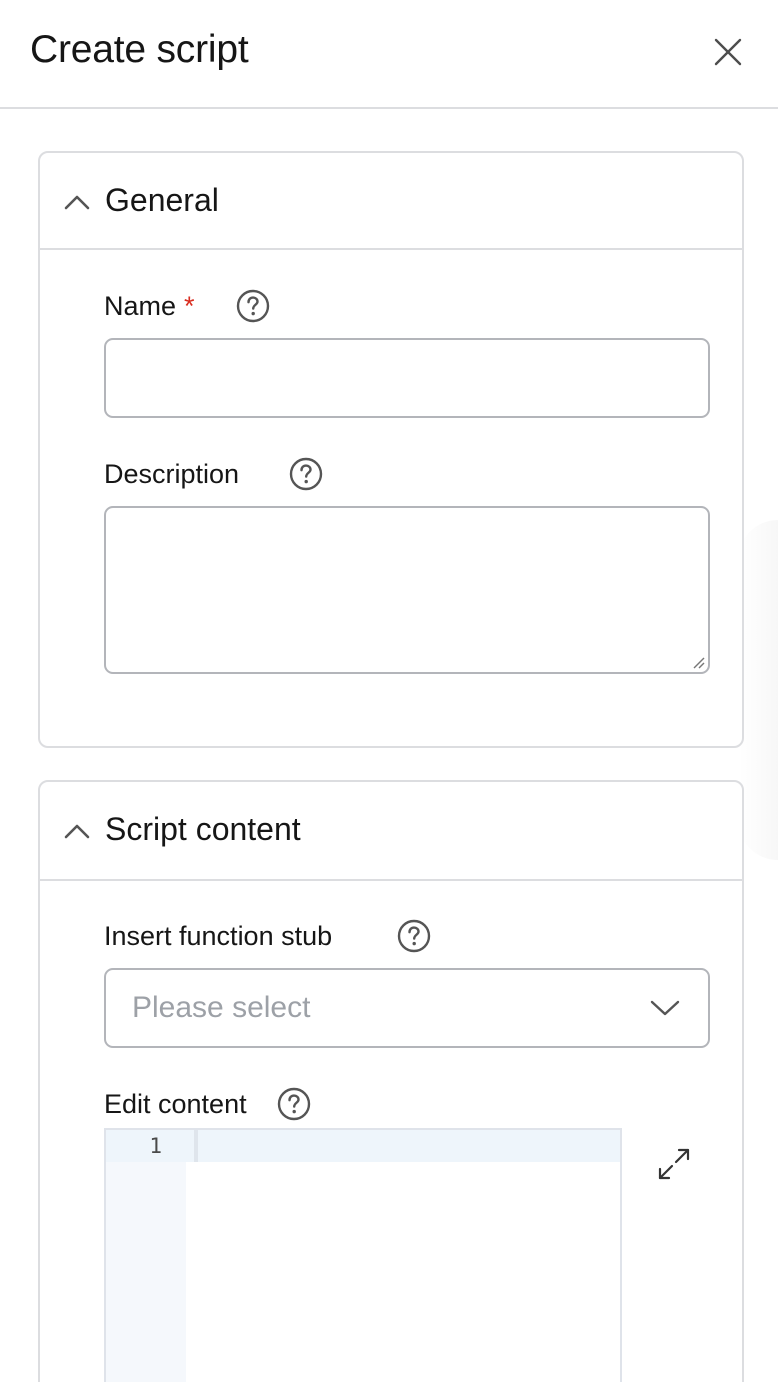 Image resolution: width=778 pixels, height=1382 pixels. Describe the element at coordinates (665, 1008) in the screenshot. I see `chevron-down-icon` at that location.